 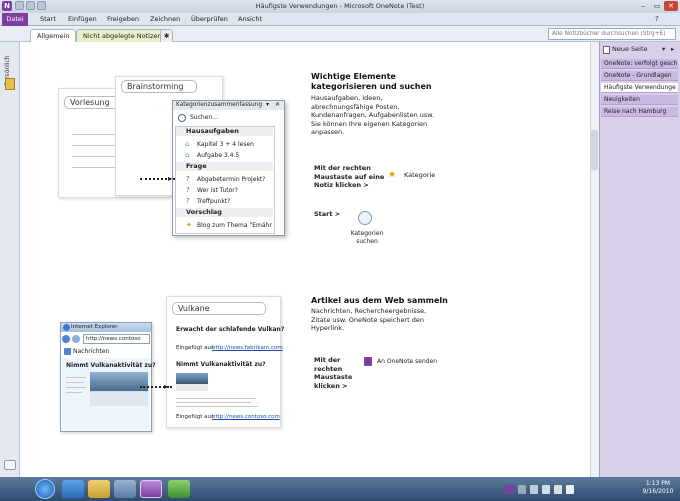 I want to click on close-button: ✕, so click(x=671, y=6).